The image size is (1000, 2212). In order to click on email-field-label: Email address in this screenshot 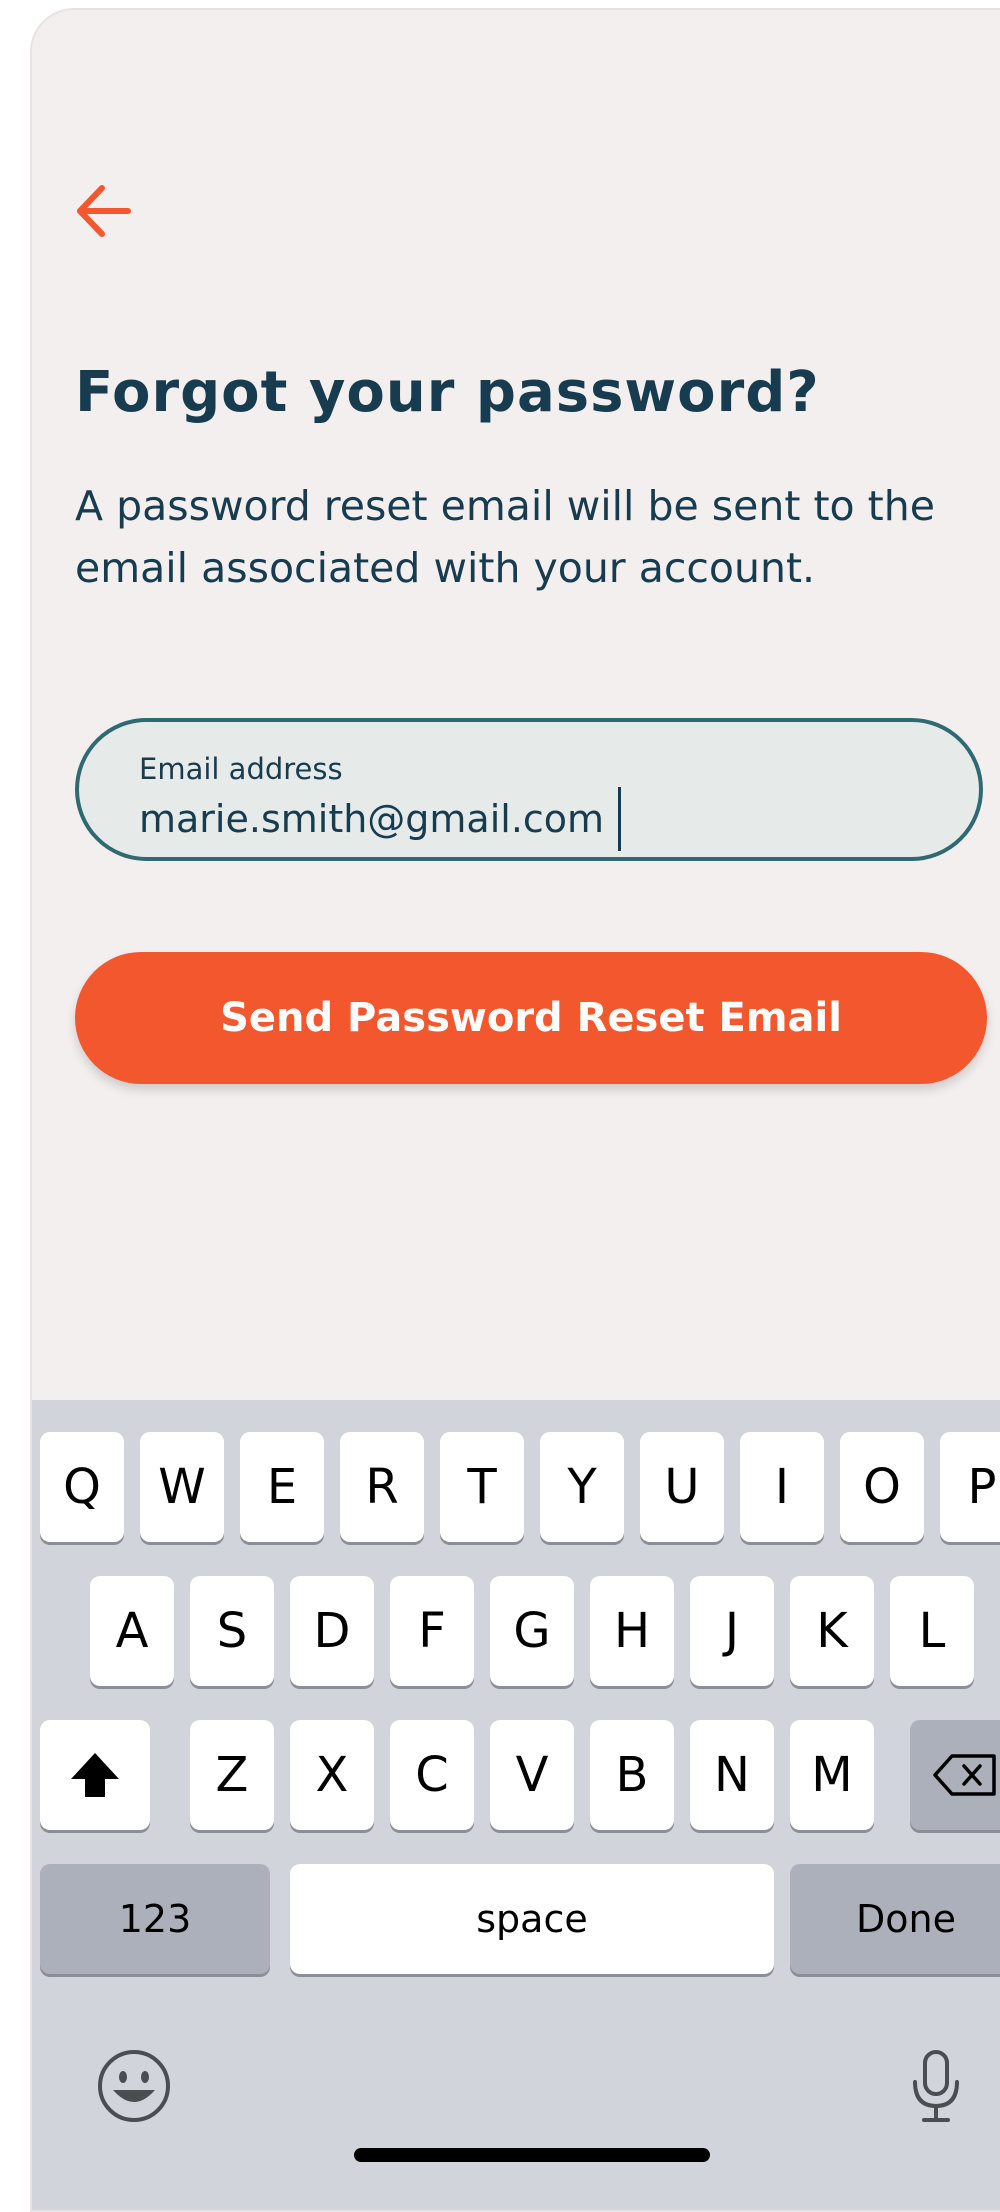, I will do `click(241, 769)`.